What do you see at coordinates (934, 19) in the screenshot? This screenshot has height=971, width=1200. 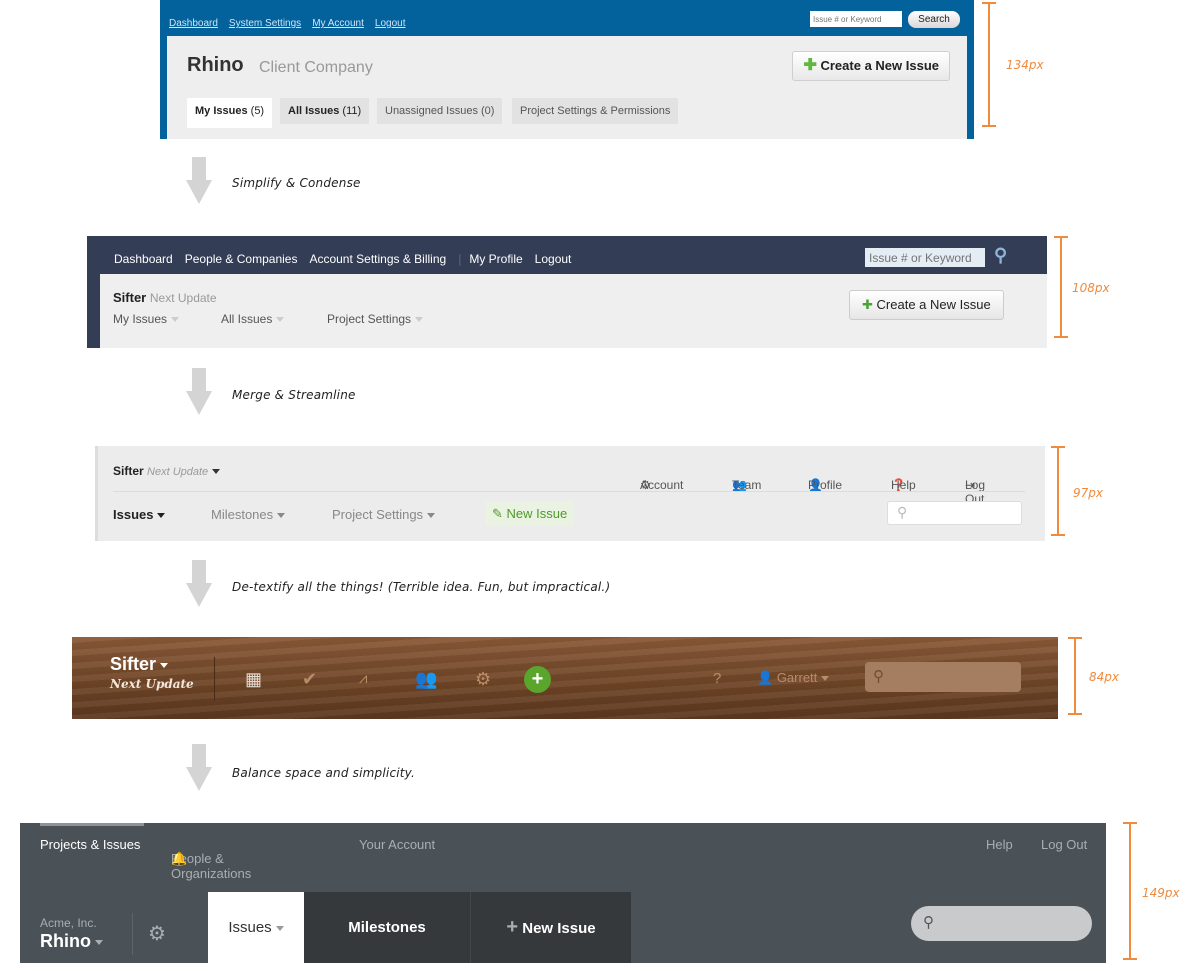 I see `search-button: Search` at bounding box center [934, 19].